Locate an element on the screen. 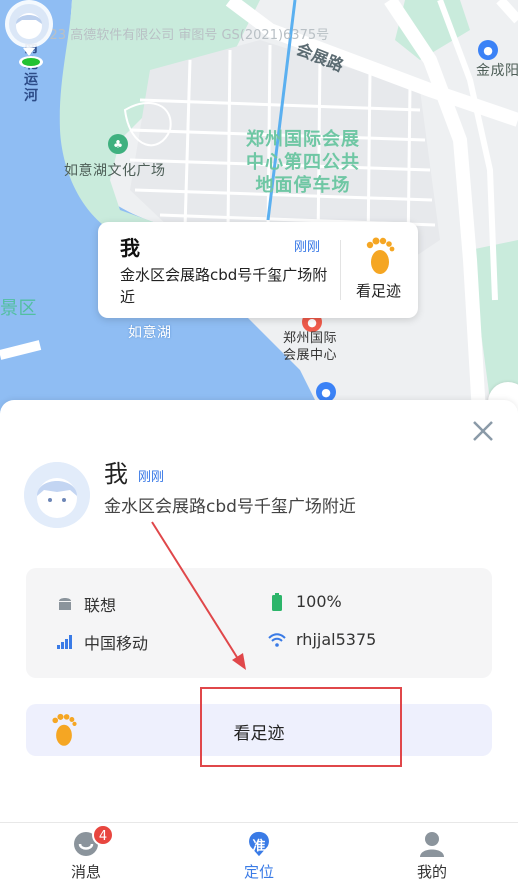  tab-profile-label: 我的 is located at coordinates (431, 872).